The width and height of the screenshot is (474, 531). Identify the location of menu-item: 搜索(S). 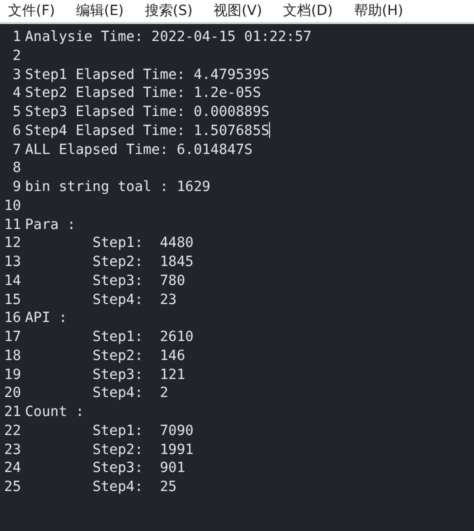
(168, 11).